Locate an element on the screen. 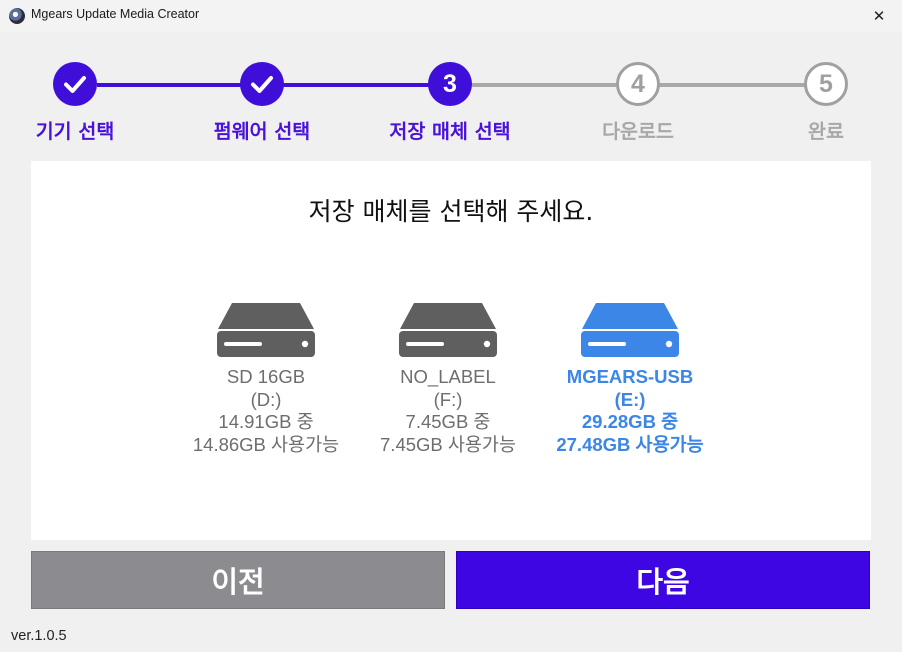 The width and height of the screenshot is (902, 652). step-1-indicator is located at coordinates (75, 84).